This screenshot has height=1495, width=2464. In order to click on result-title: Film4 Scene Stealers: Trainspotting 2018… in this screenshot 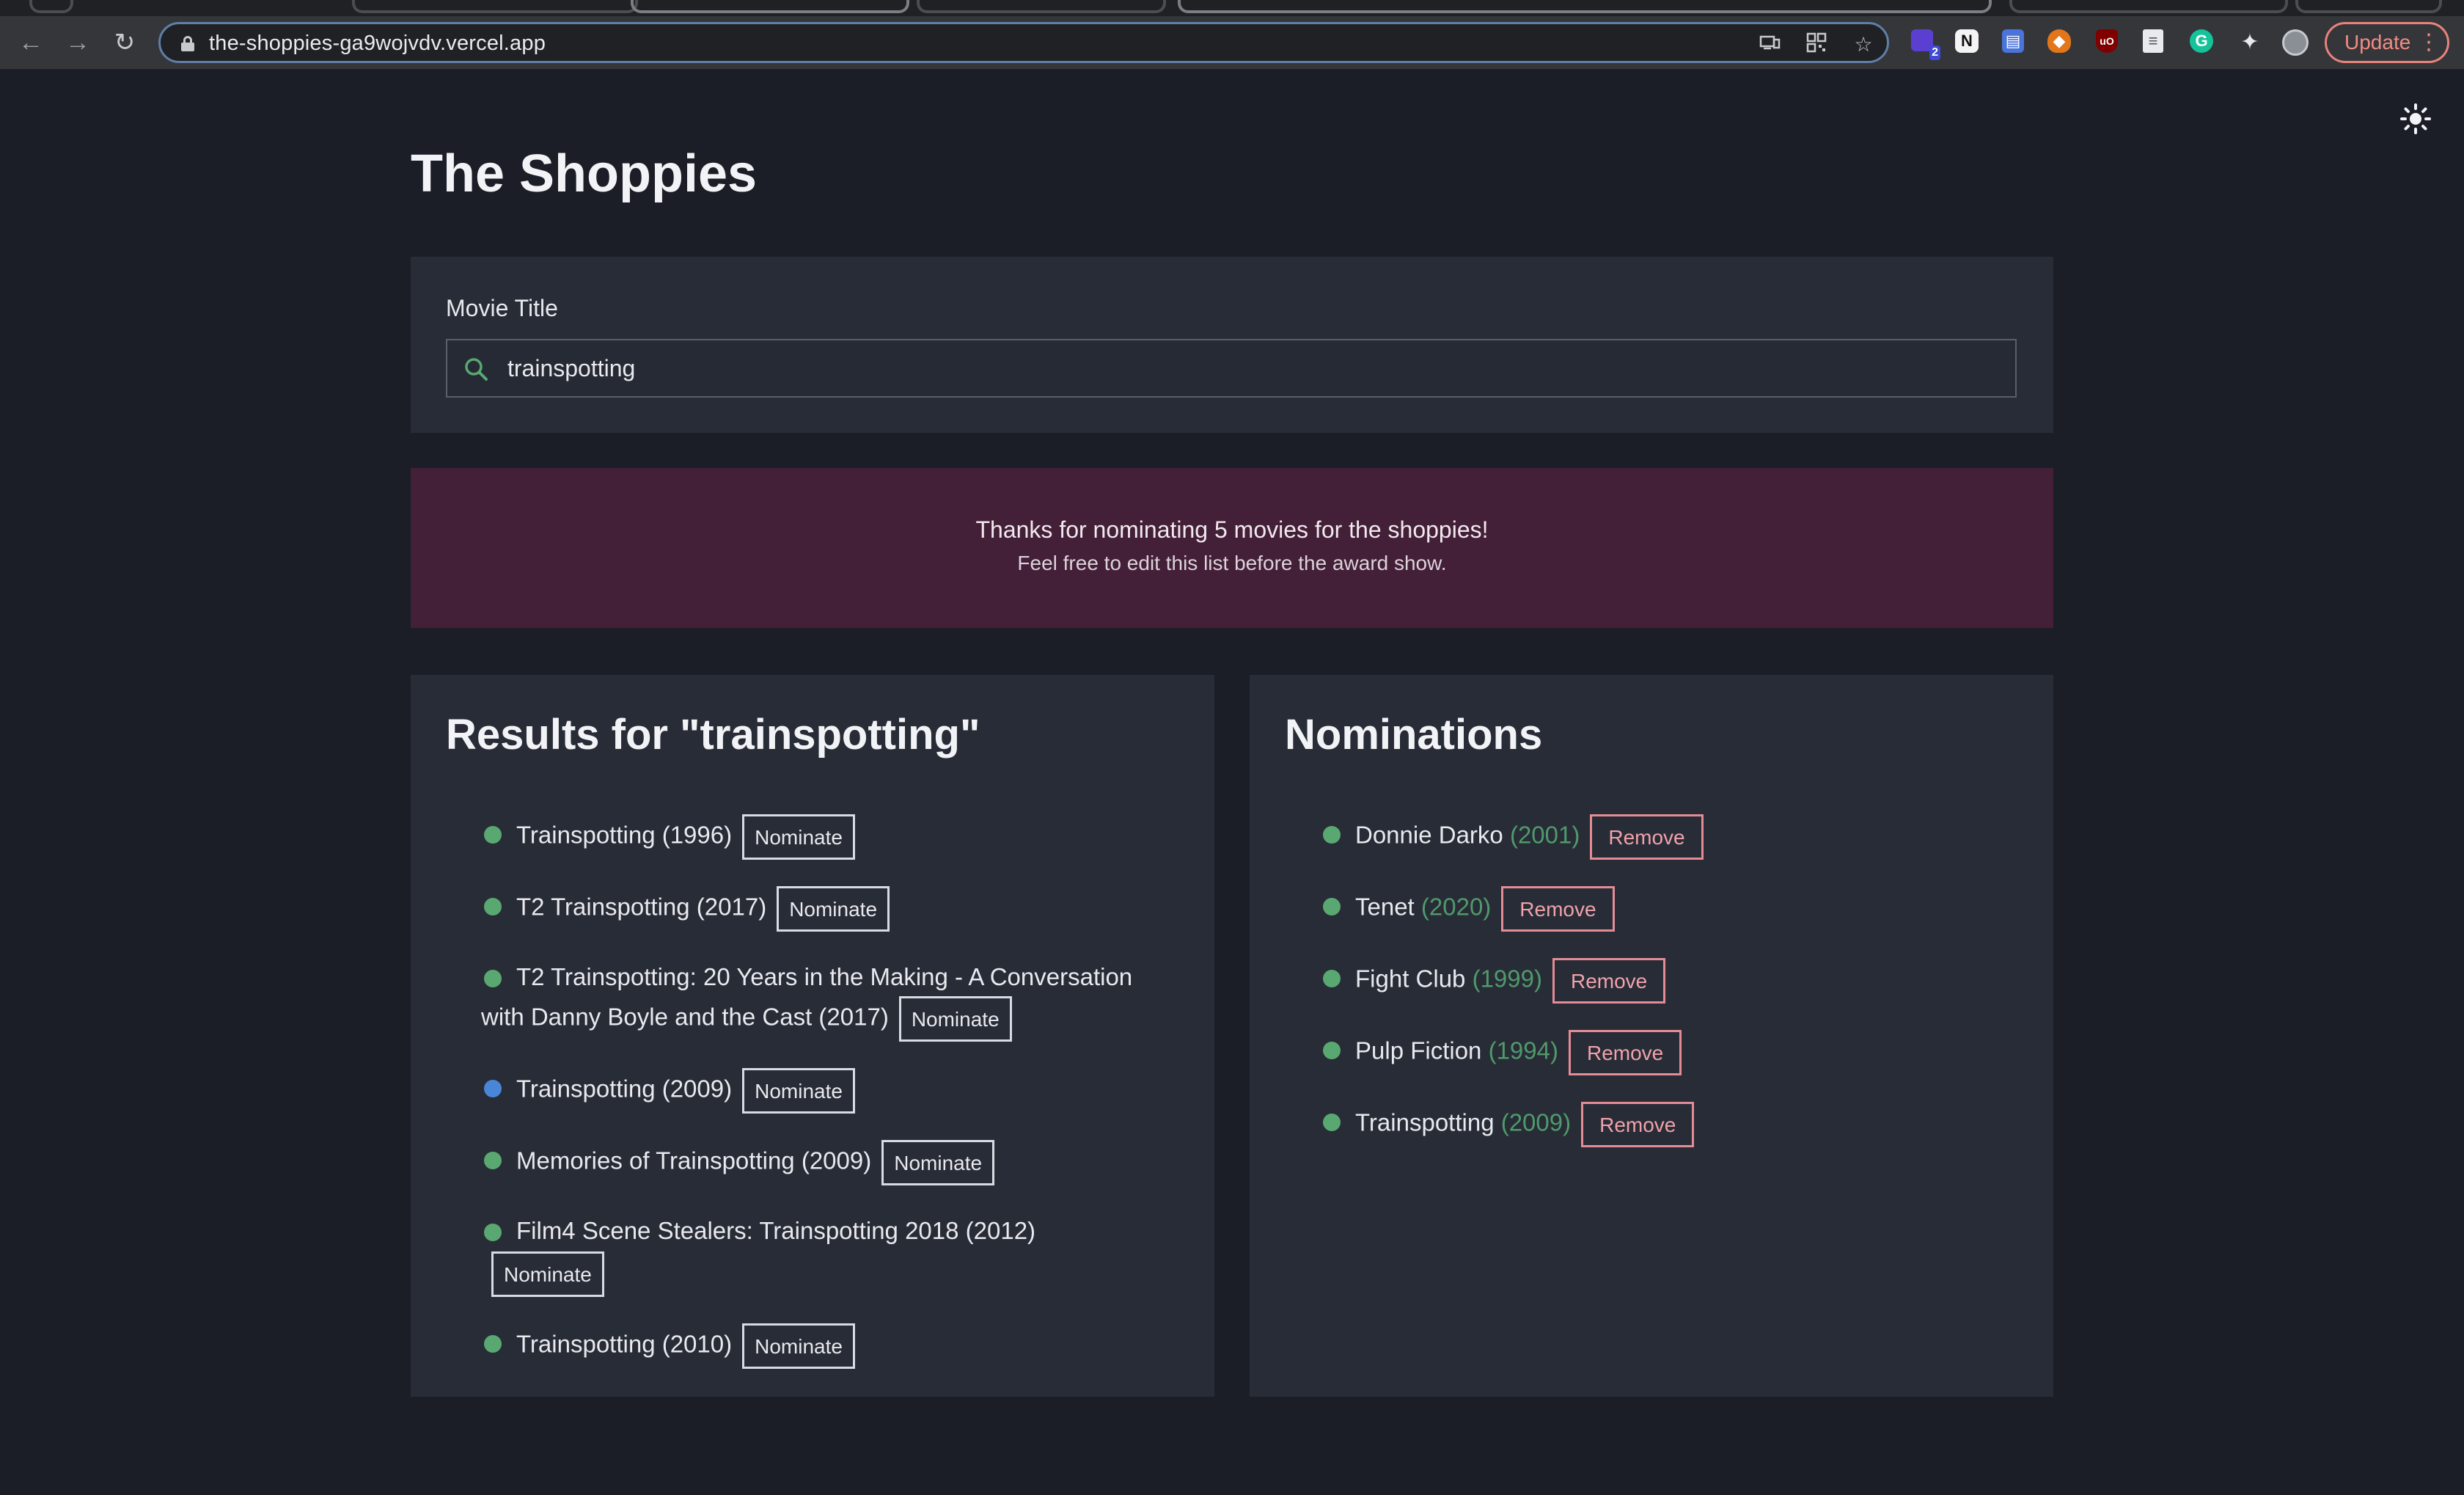, I will do `click(776, 1230)`.